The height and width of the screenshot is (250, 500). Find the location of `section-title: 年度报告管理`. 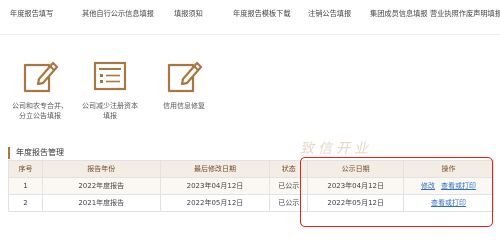

section-title: 年度报告管理 is located at coordinates (36, 153).